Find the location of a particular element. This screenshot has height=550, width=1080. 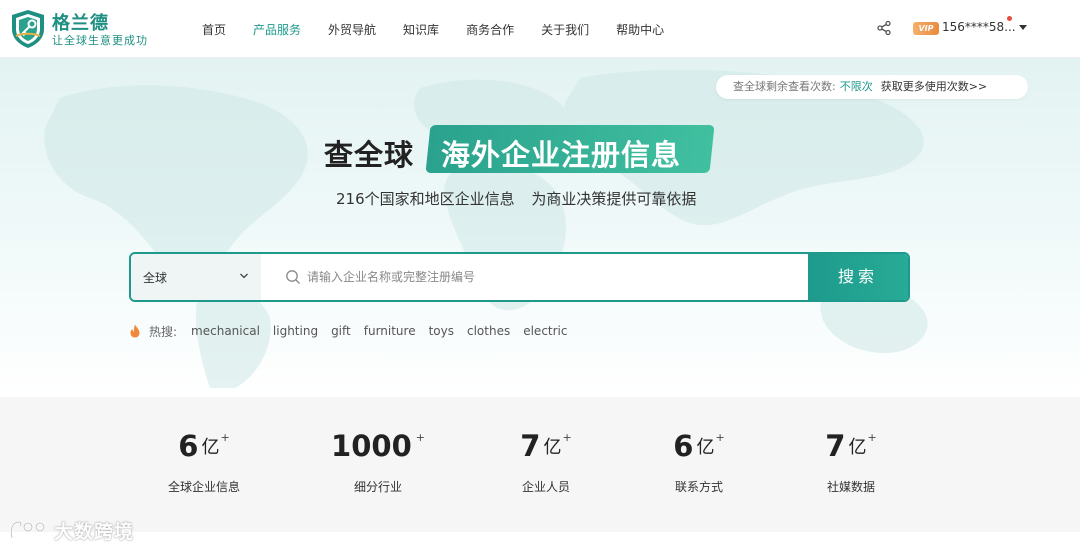

region-select: 全球 is located at coordinates (196, 277).